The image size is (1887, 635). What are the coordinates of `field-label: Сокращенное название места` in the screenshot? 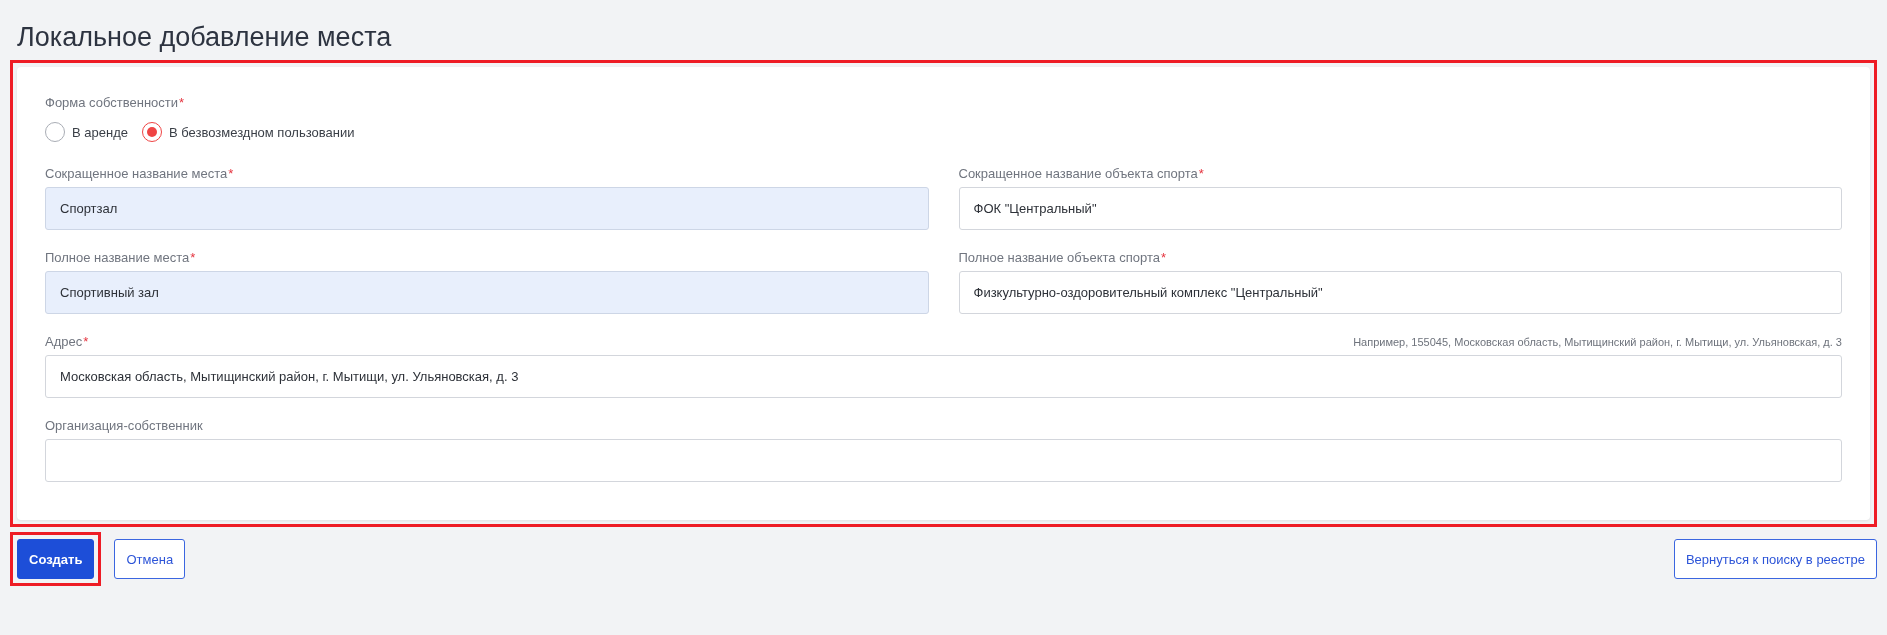 It's located at (136, 173).